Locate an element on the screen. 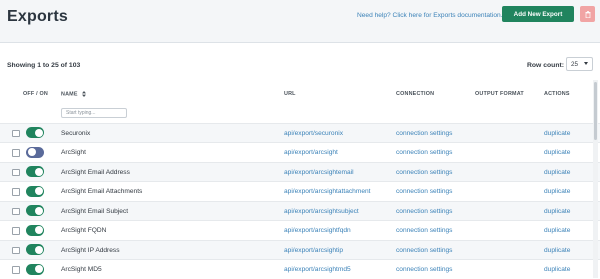 The width and height of the screenshot is (600, 279). export-url-link: api/export/arcsightattachment is located at coordinates (327, 191).